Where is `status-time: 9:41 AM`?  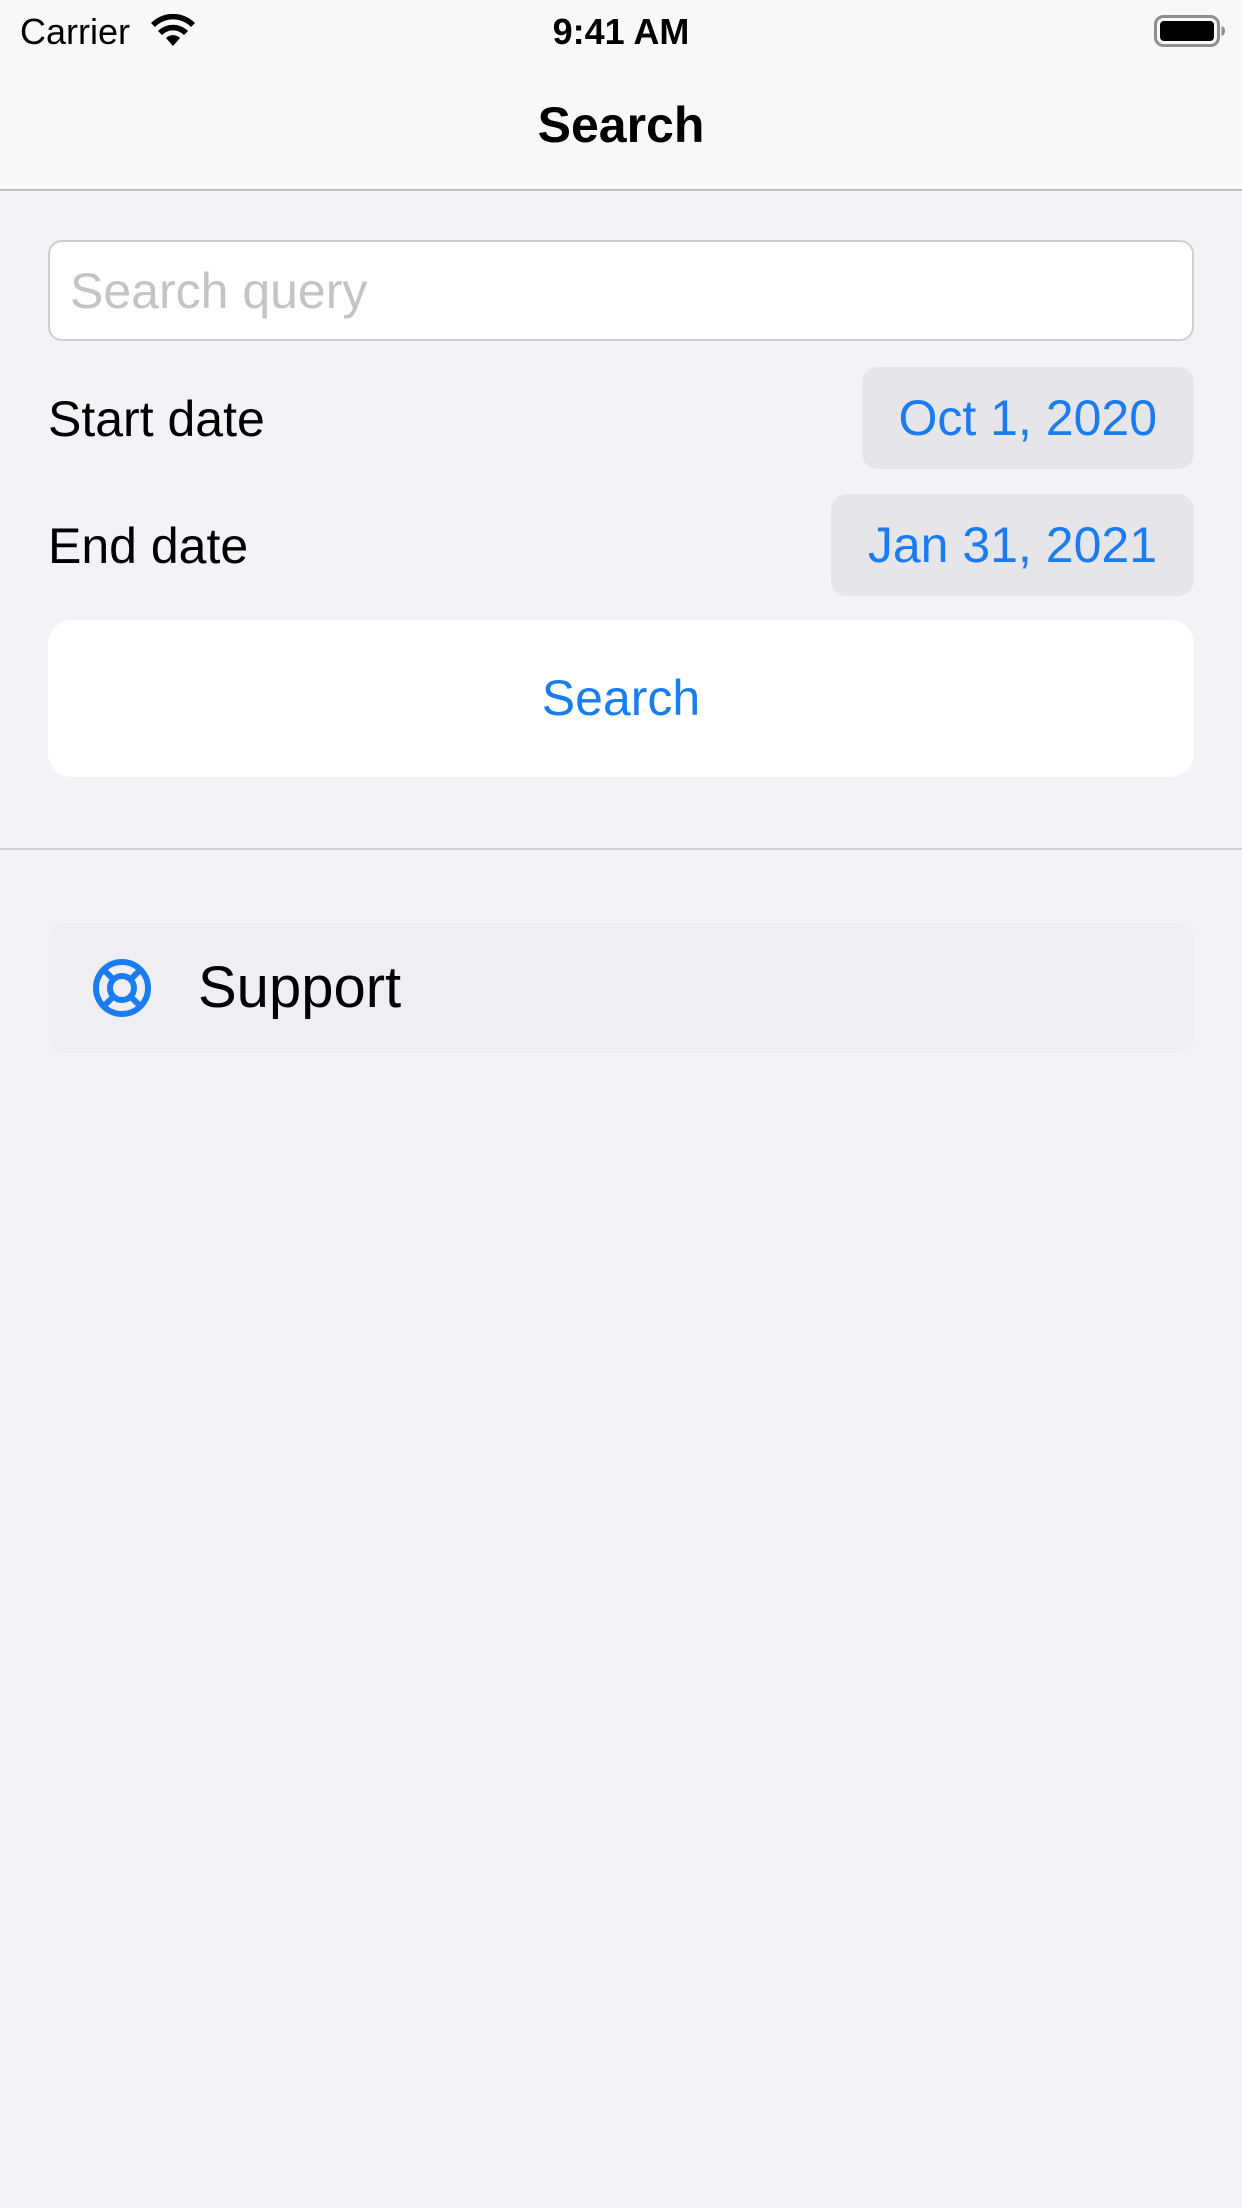
status-time: 9:41 AM is located at coordinates (621, 31).